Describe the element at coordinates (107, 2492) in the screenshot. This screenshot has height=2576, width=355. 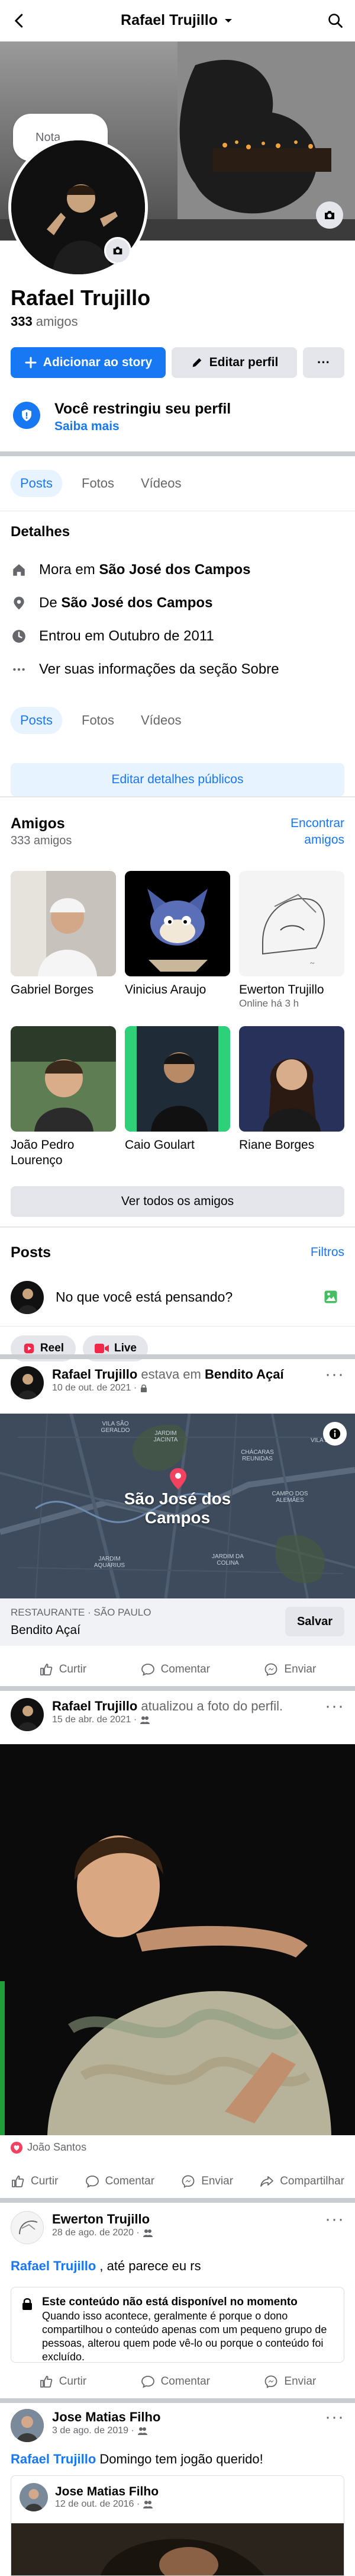
I see `shared-author-name: Jose Matias Filho` at that location.